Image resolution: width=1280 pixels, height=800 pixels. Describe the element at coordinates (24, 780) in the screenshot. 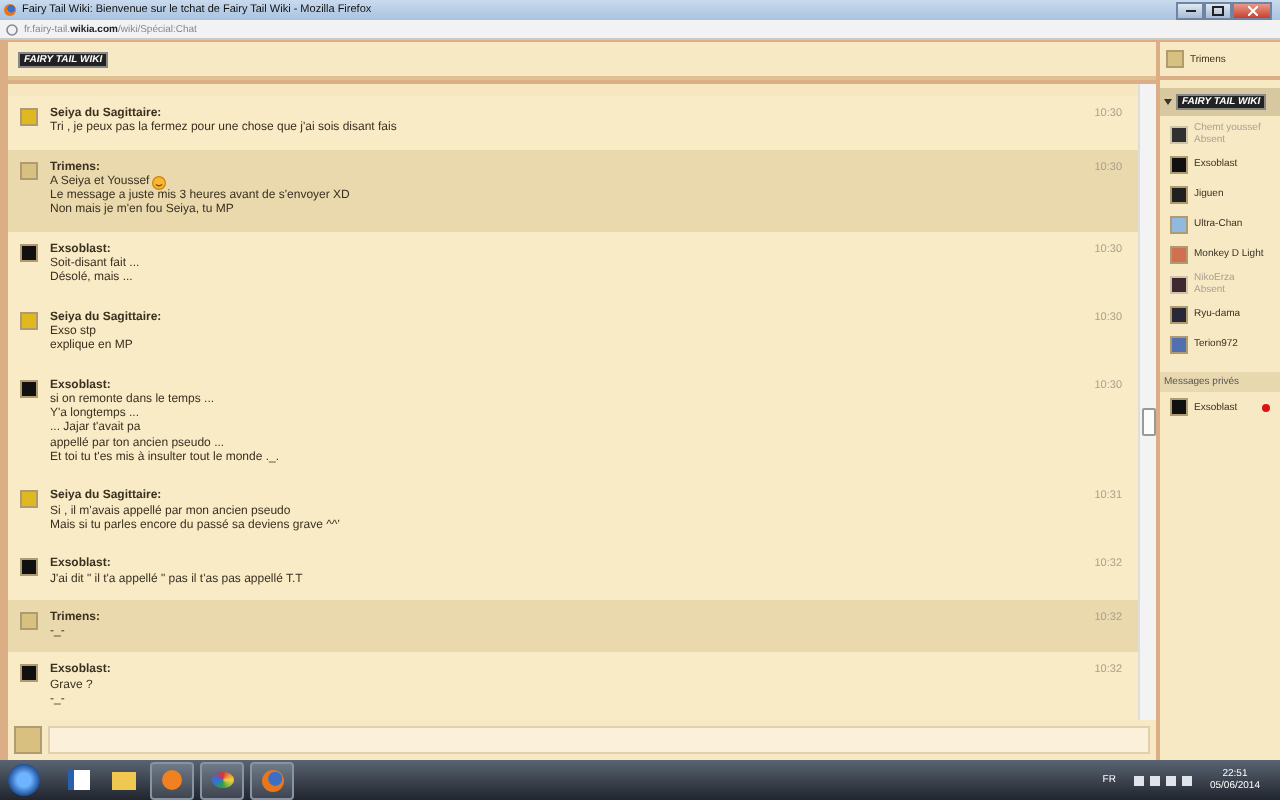

I see `start-button` at that location.